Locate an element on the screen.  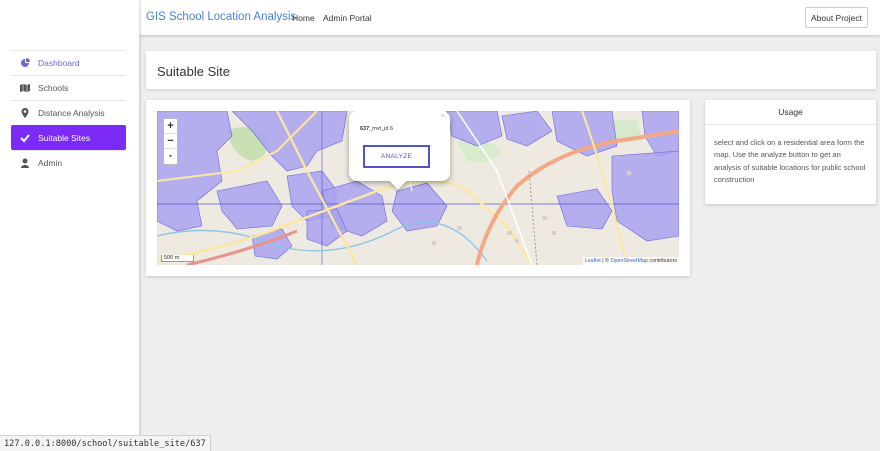
popup-close-button: × is located at coordinates (443, 116).